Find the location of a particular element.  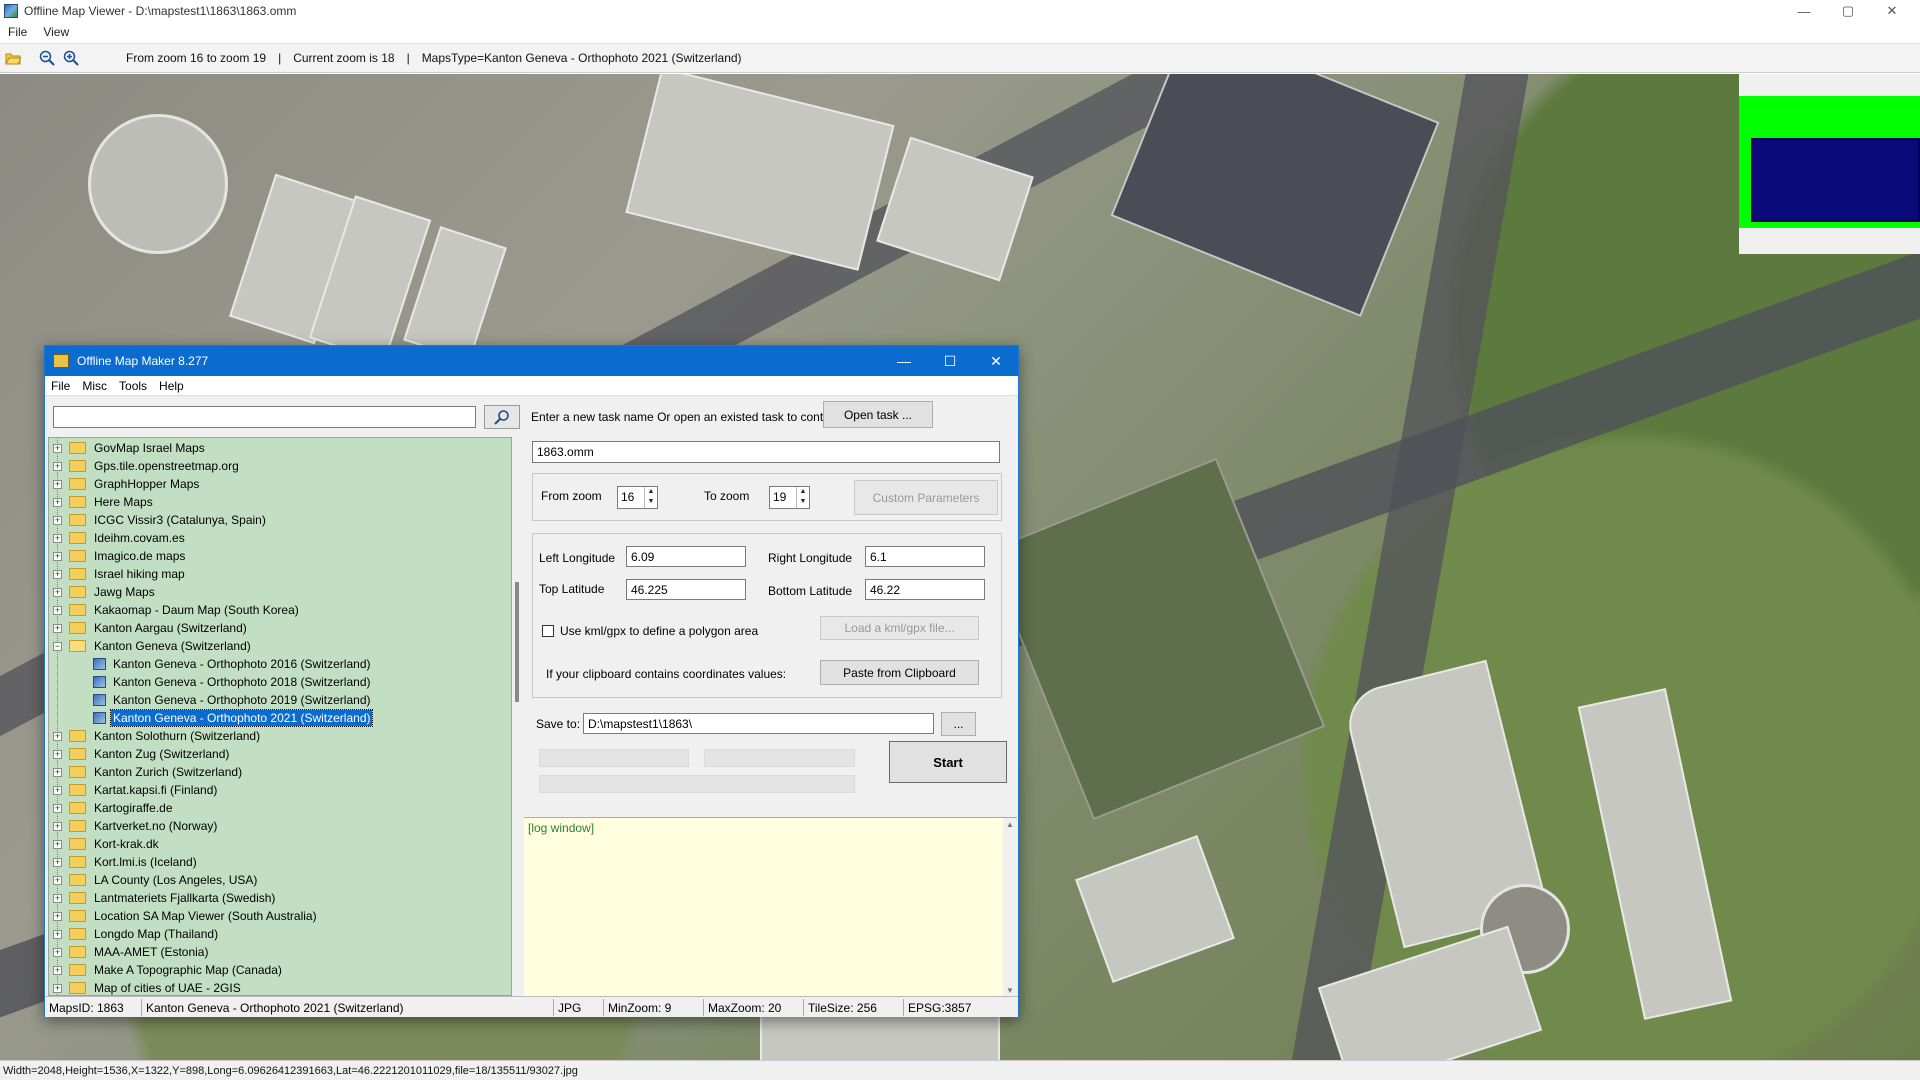

zoom-in-button is located at coordinates (71, 58).